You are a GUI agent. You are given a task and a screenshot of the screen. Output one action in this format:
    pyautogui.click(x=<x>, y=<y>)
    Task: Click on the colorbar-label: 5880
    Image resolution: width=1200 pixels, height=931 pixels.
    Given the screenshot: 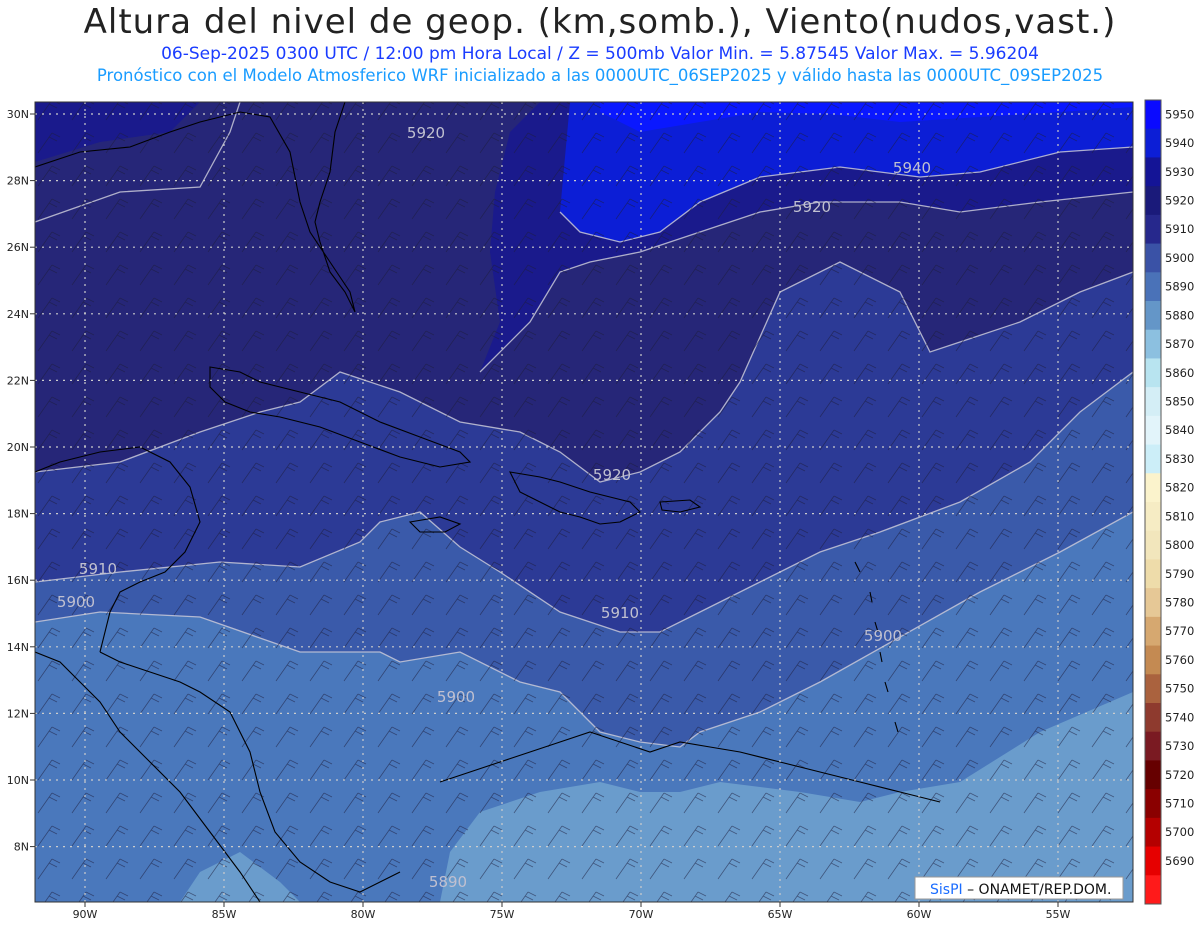 What is the action you would take?
    pyautogui.click(x=1179, y=315)
    